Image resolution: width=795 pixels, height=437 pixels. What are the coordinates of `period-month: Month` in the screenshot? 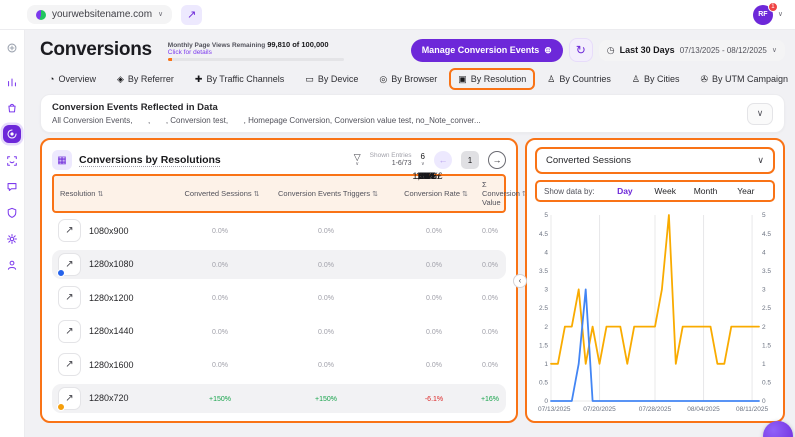 It's located at (705, 191).